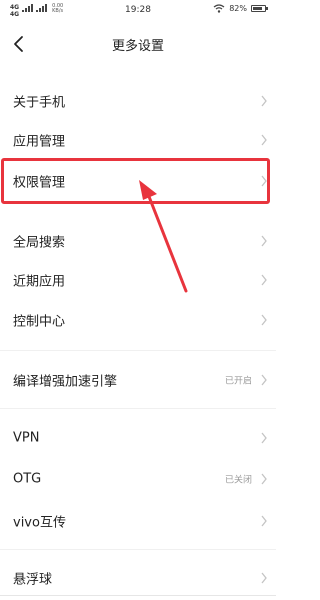  Describe the element at coordinates (33, 580) in the screenshot. I see `settings-item-label: 悬浮球` at that location.